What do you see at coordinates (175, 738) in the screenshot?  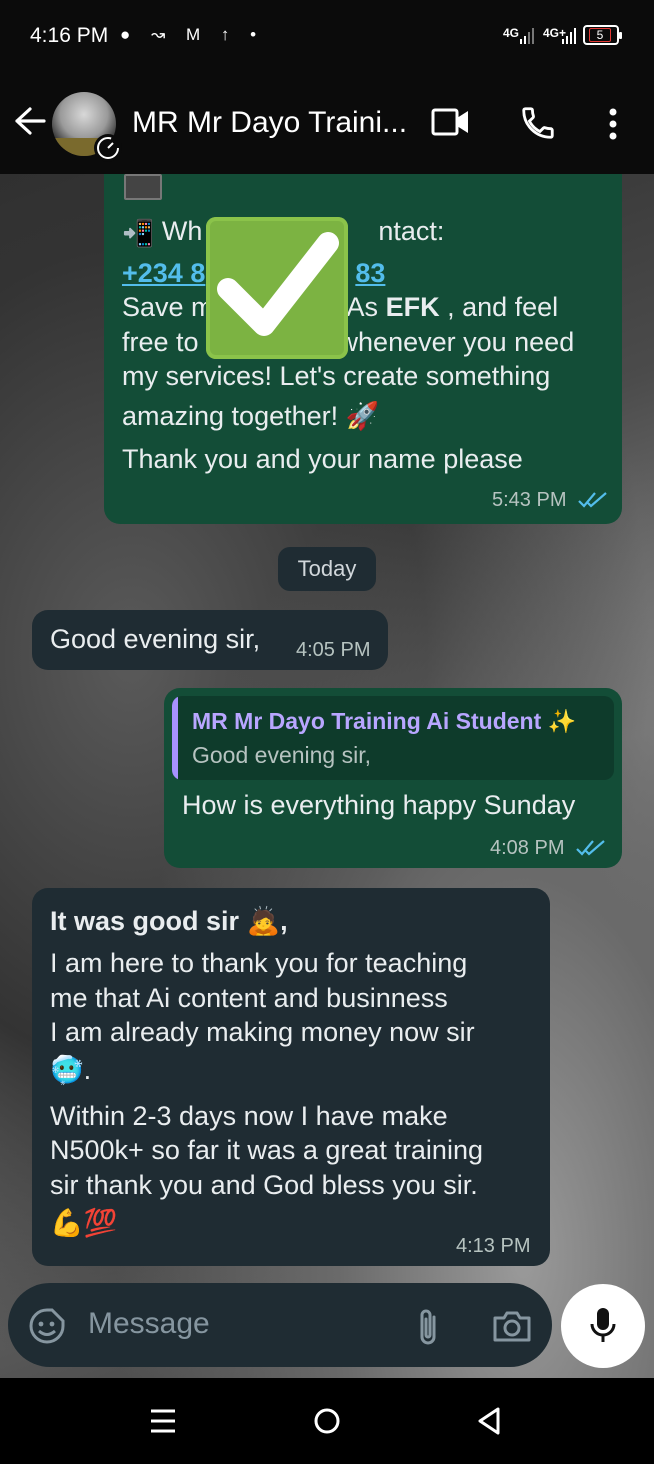 I see `quote-accent-bar` at bounding box center [175, 738].